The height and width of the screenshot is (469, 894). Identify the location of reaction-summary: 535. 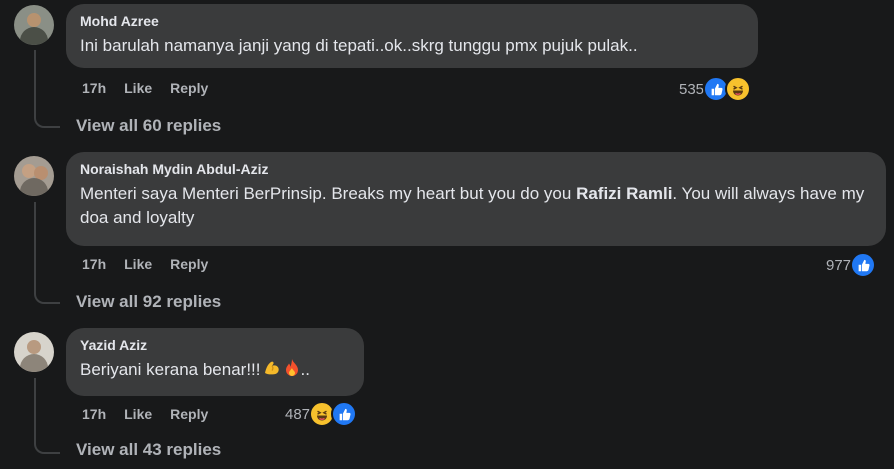
(715, 89).